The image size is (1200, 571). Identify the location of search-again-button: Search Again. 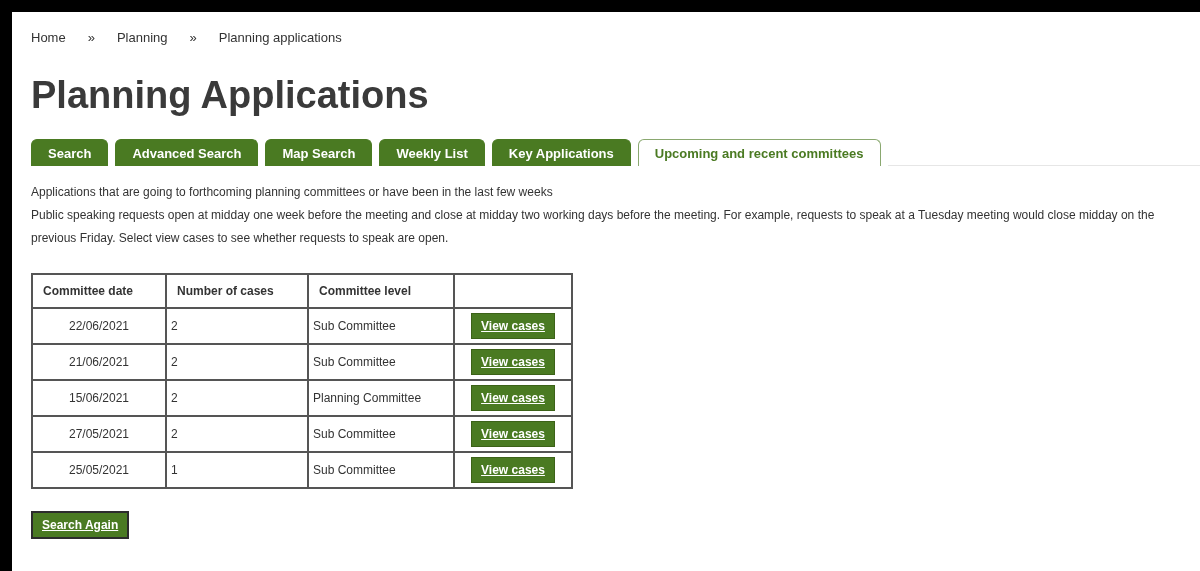
(80, 525).